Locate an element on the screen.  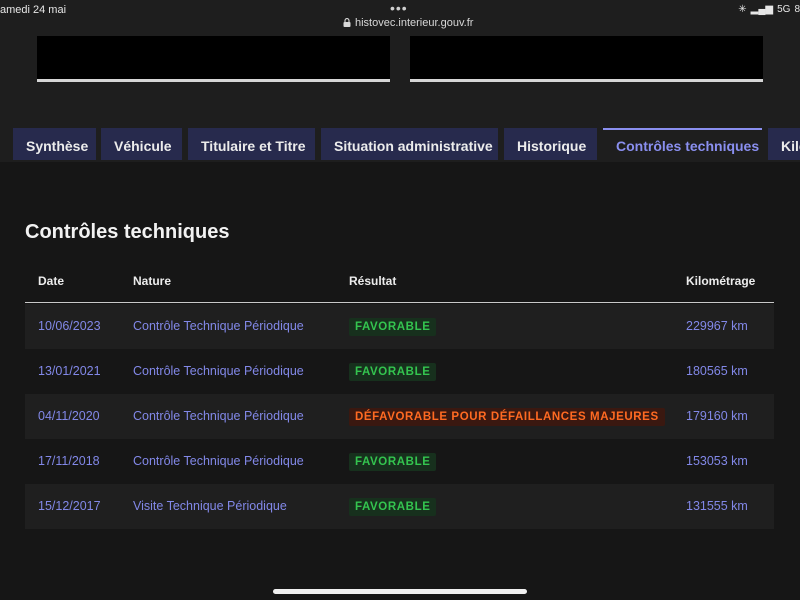
tab-vehicule: Véhicule is located at coordinates (141, 144).